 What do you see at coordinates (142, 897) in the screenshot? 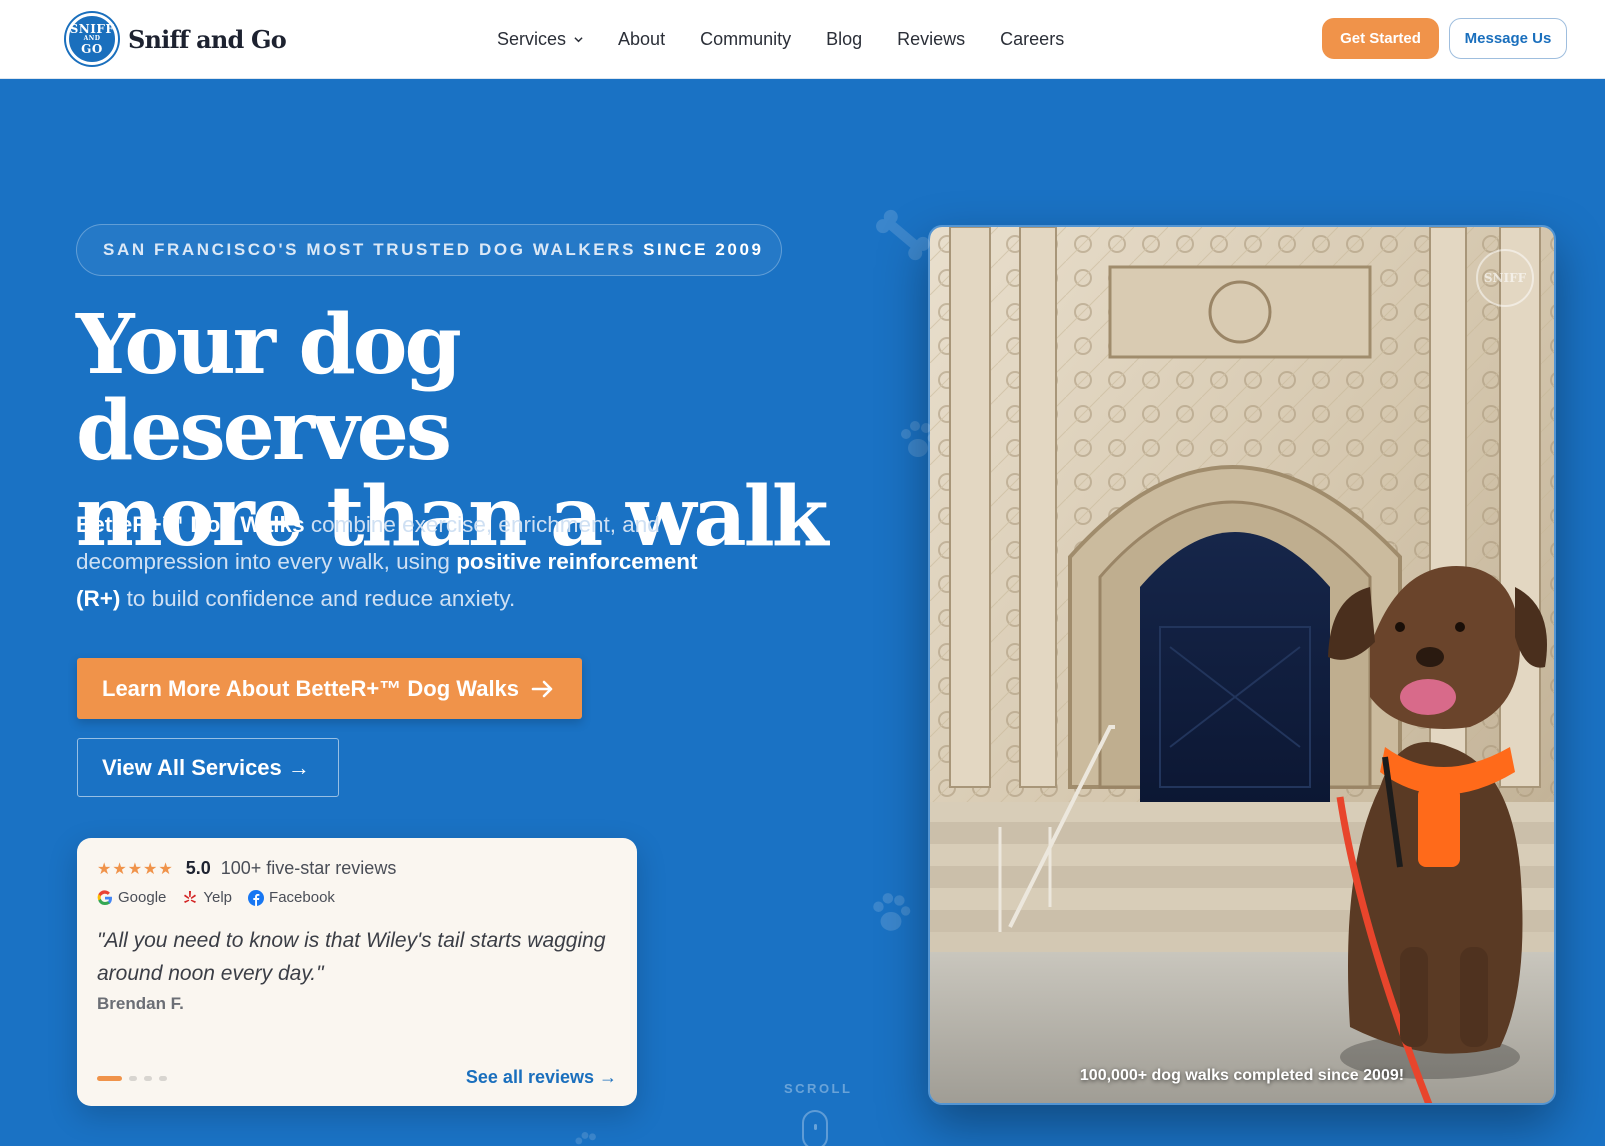
I see `source-google-label: Google` at bounding box center [142, 897].